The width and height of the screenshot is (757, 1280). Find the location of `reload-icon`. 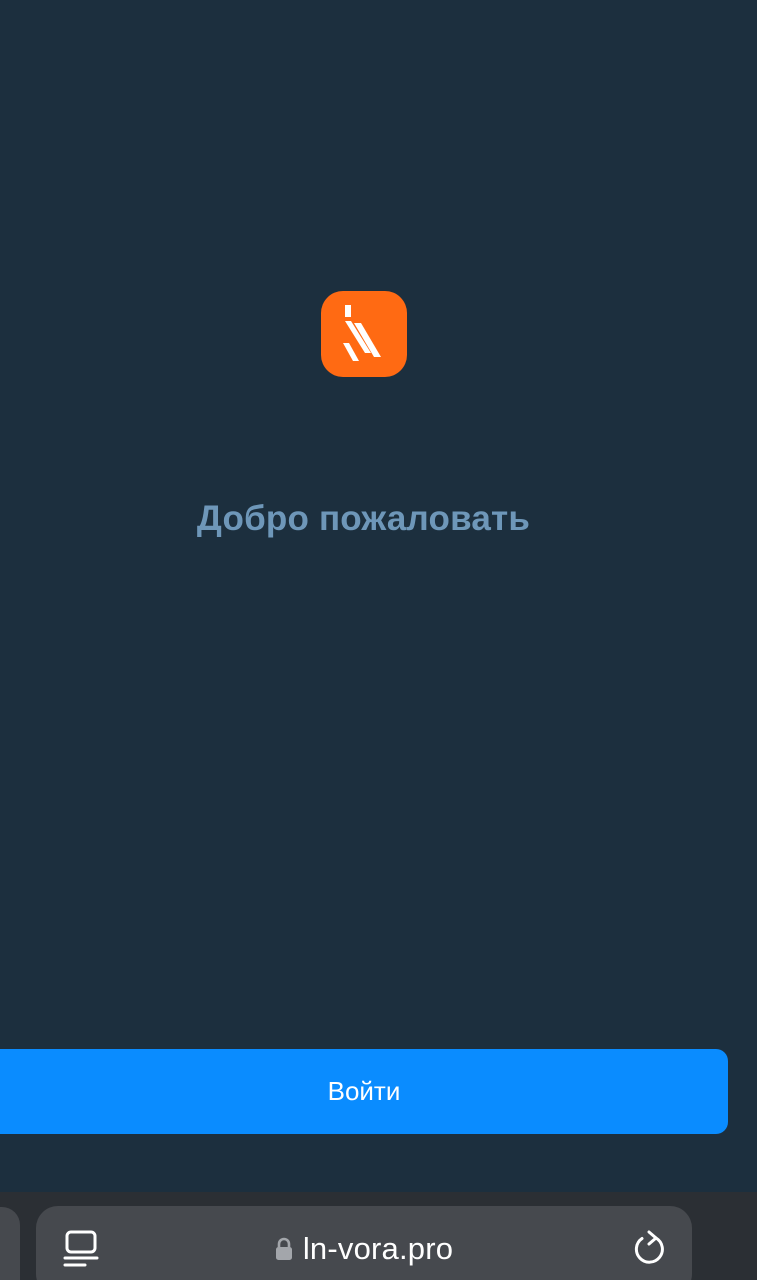

reload-icon is located at coordinates (649, 1248).